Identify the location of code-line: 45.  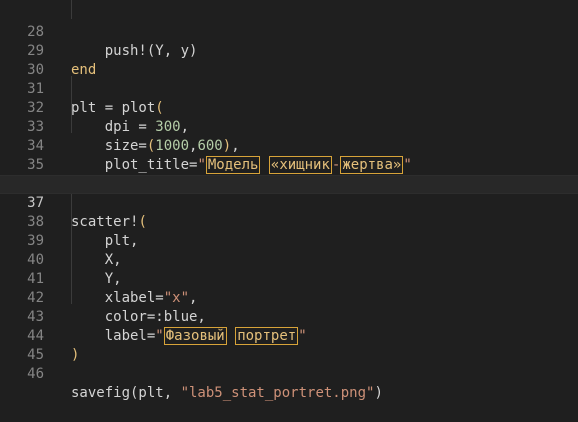
(289, 345).